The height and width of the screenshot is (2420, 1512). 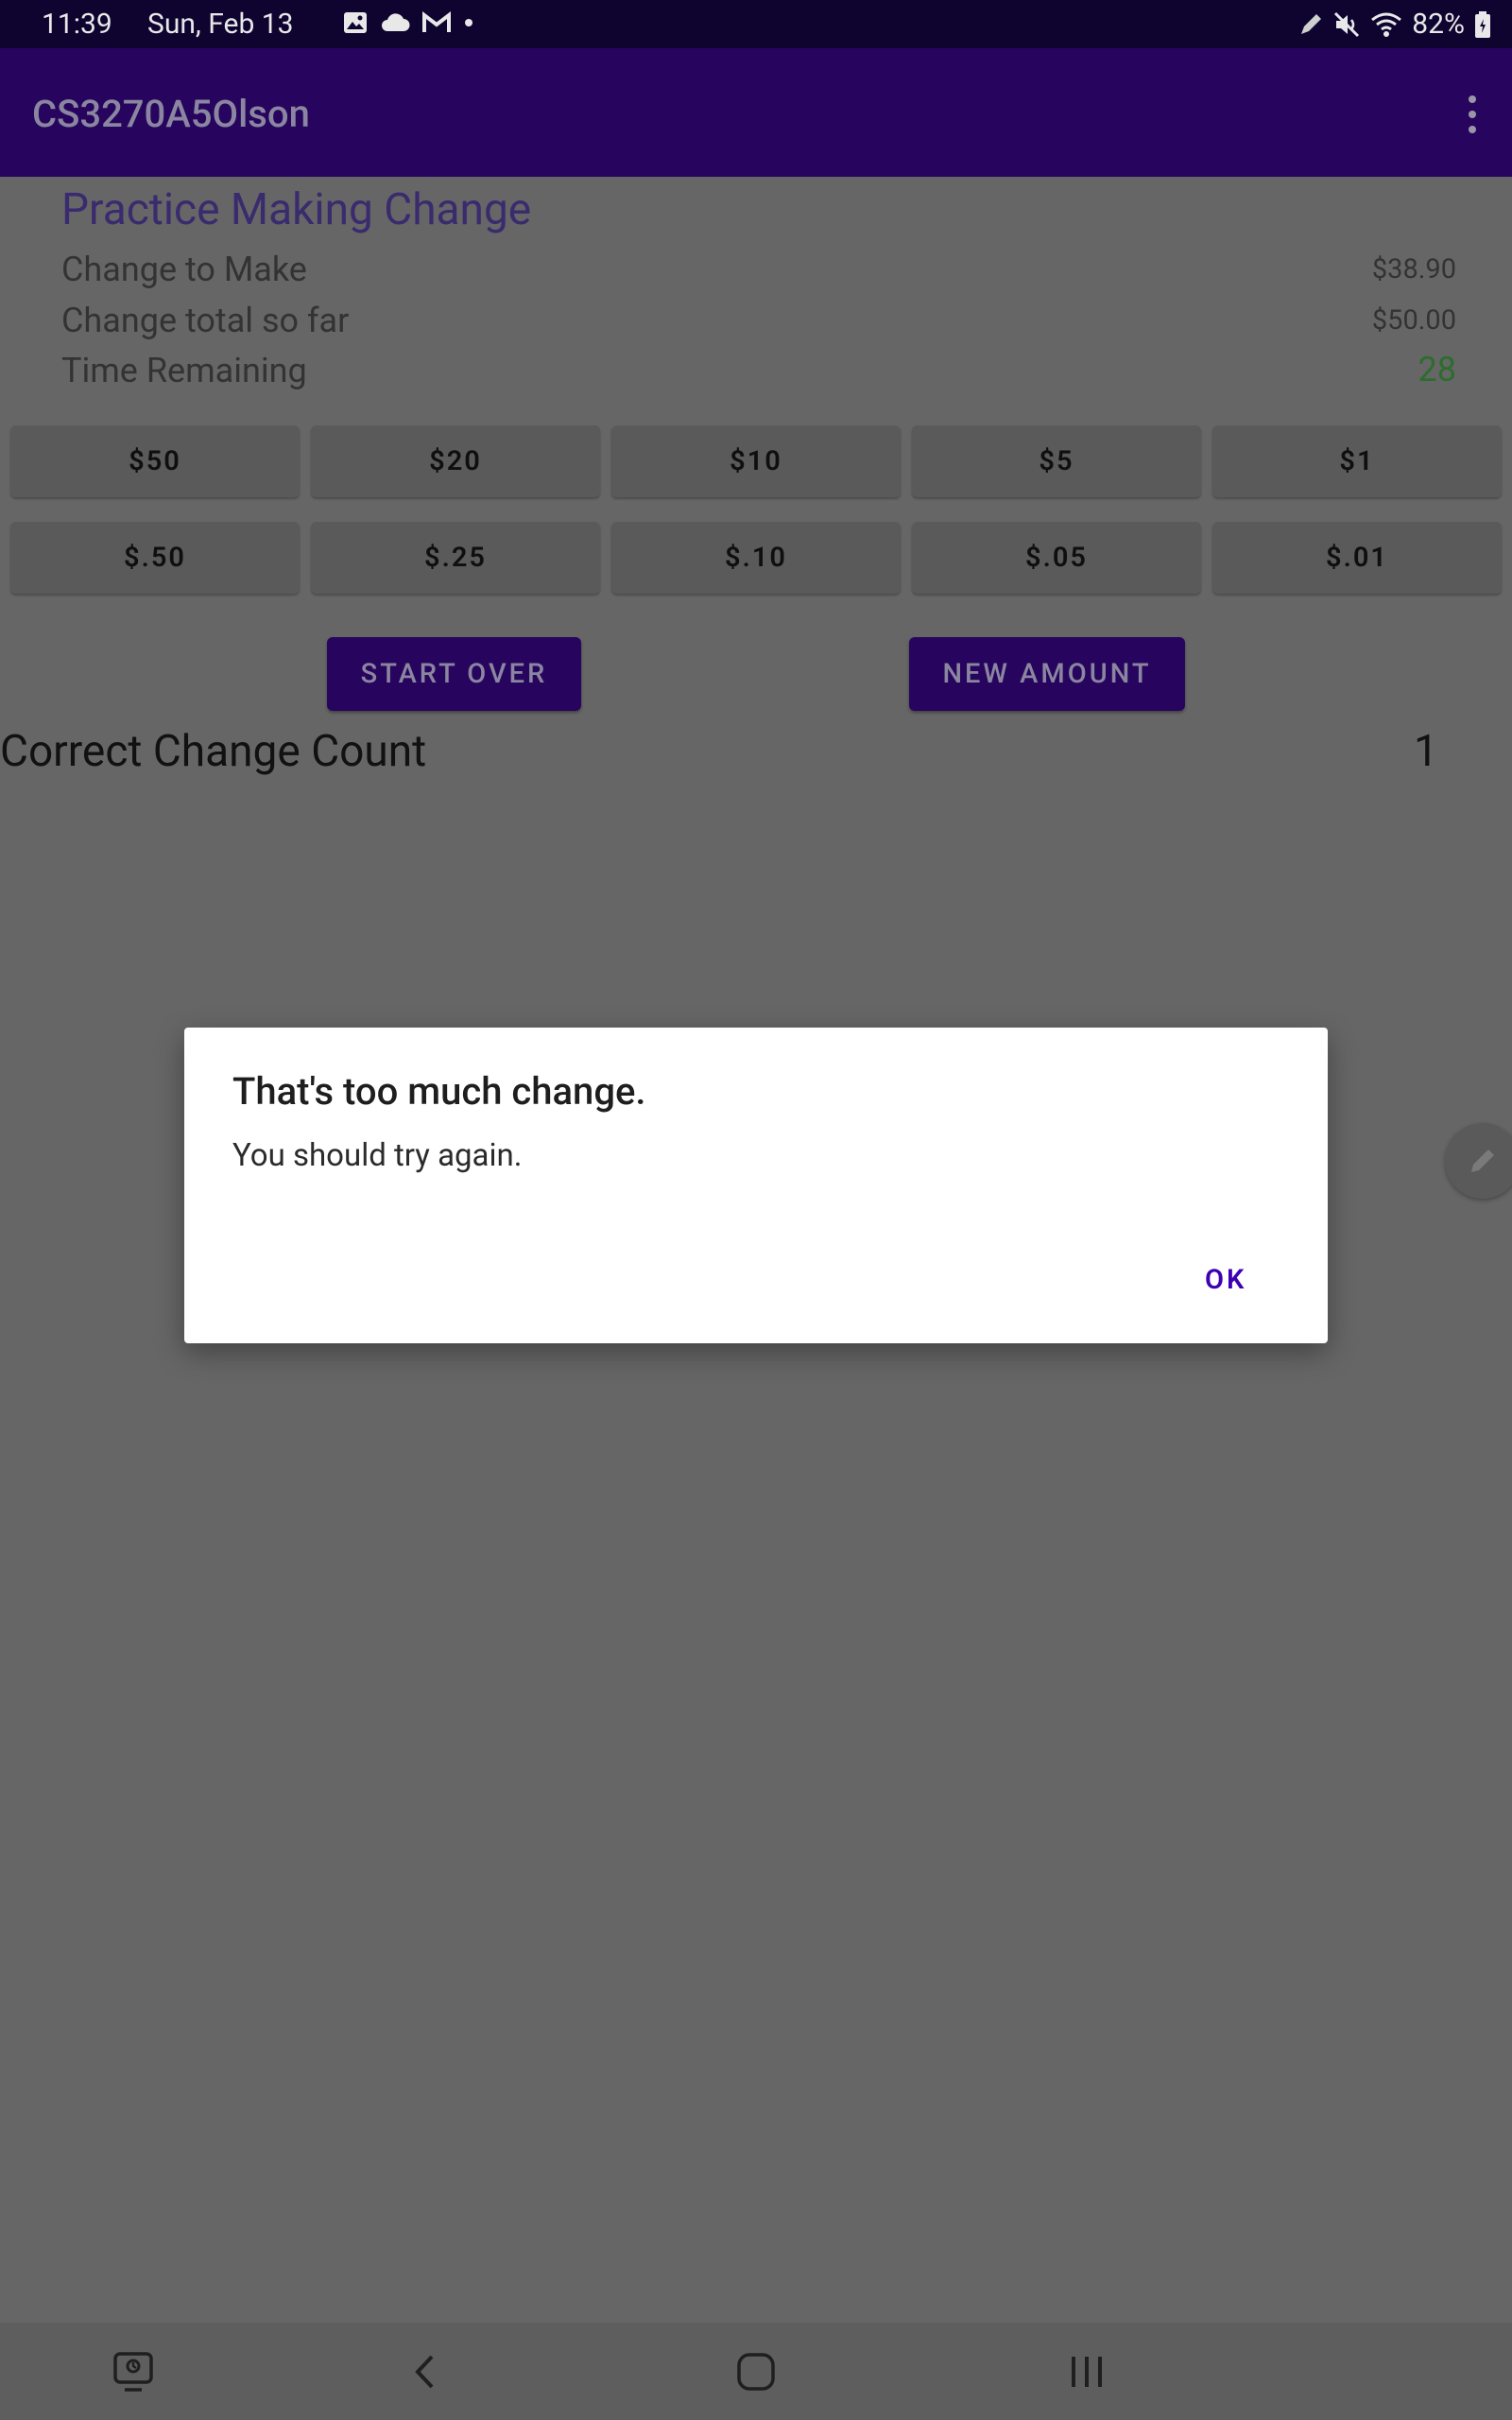 What do you see at coordinates (1386, 24) in the screenshot?
I see `wifi-icon` at bounding box center [1386, 24].